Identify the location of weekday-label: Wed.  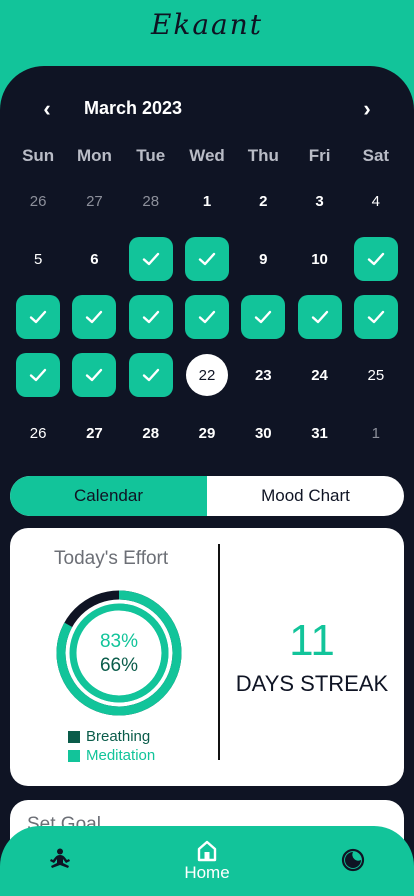
(207, 155).